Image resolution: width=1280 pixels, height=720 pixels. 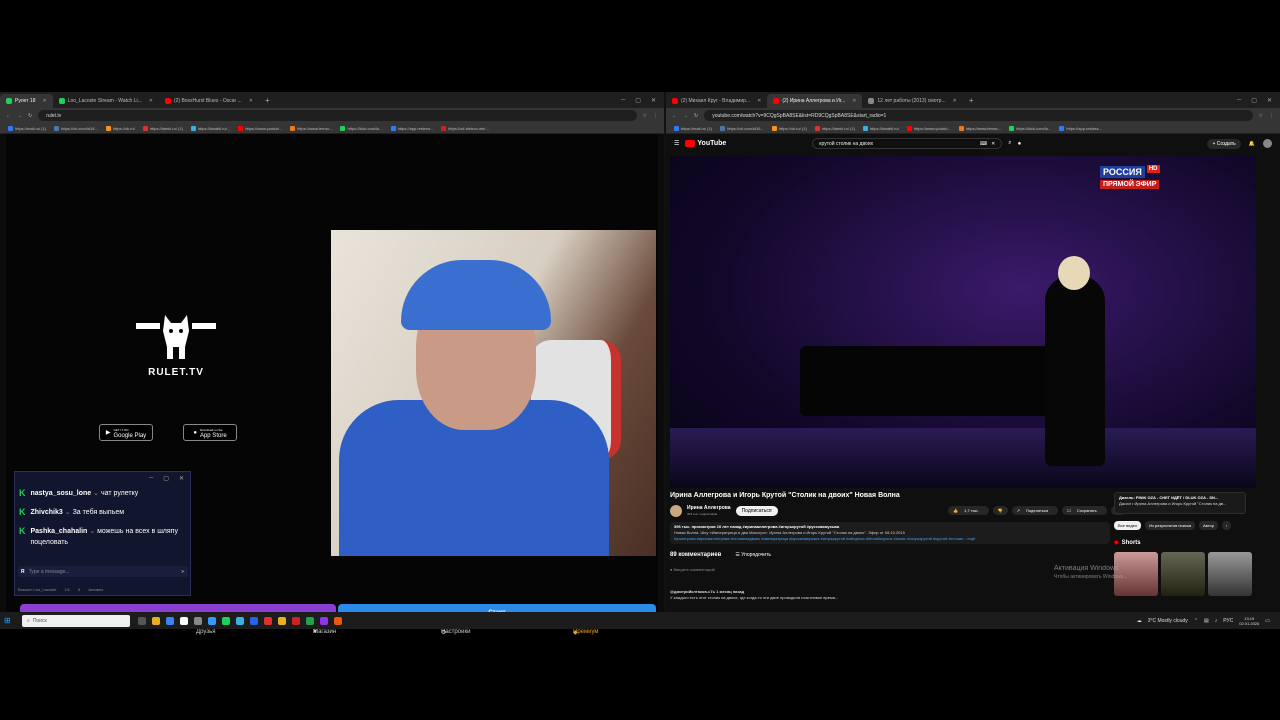 What do you see at coordinates (705, 143) in the screenshot?
I see `youtube-logo: YouTube` at bounding box center [705, 143].